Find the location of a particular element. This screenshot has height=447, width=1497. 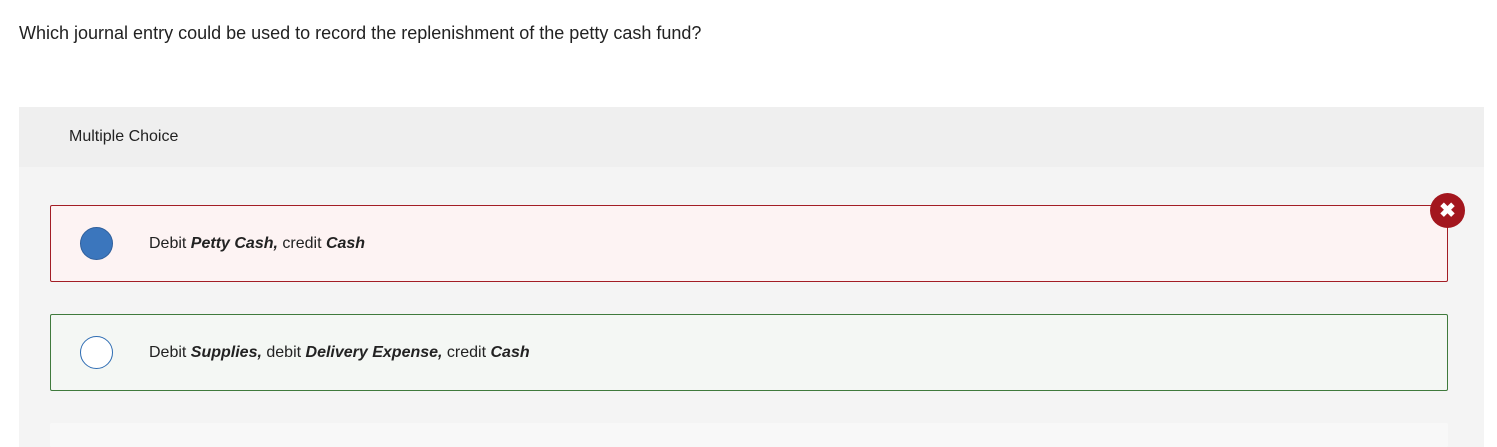

option-1-part-3: credit is located at coordinates (301, 243).